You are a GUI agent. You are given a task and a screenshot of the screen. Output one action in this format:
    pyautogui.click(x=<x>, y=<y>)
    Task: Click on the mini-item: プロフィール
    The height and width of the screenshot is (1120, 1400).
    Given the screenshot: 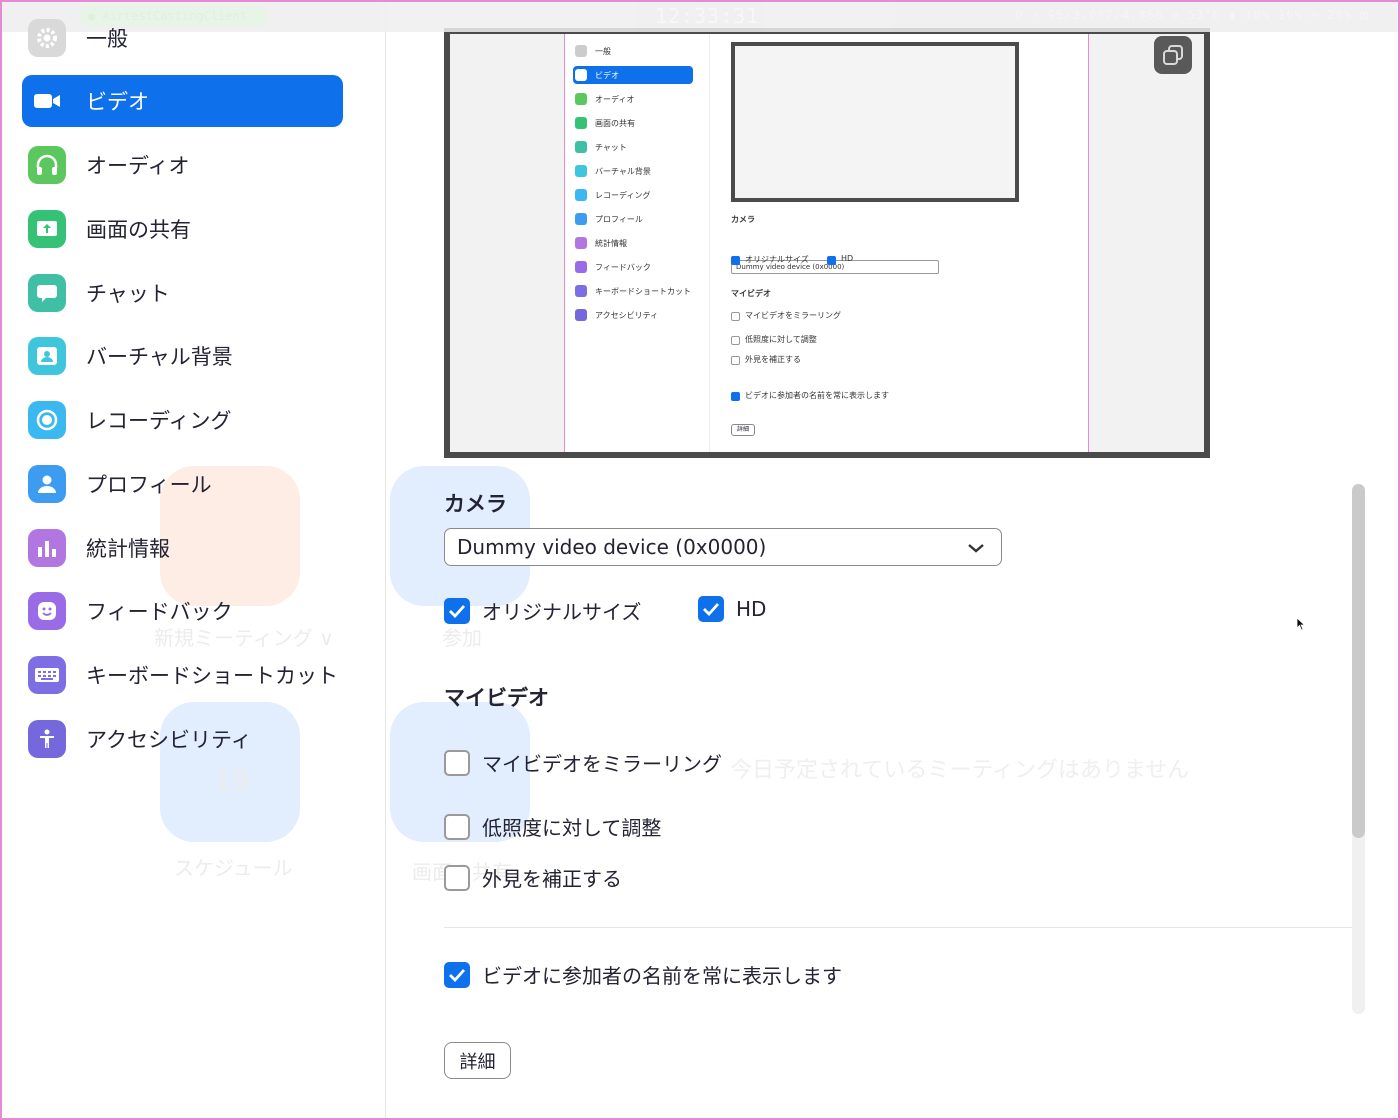 What is the action you would take?
    pyautogui.click(x=633, y=219)
    